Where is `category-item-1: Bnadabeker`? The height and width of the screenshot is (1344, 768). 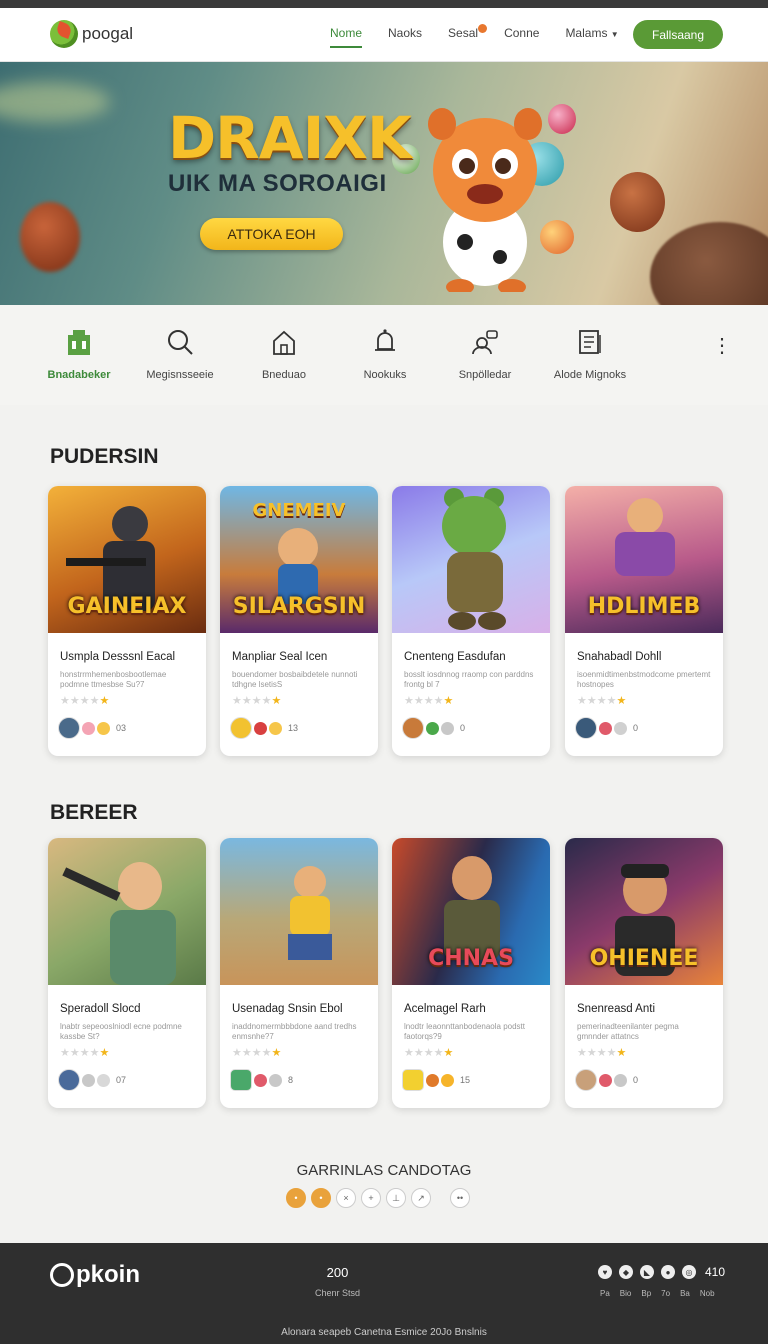
category-item-1: Bnadabeker is located at coordinates (79, 355).